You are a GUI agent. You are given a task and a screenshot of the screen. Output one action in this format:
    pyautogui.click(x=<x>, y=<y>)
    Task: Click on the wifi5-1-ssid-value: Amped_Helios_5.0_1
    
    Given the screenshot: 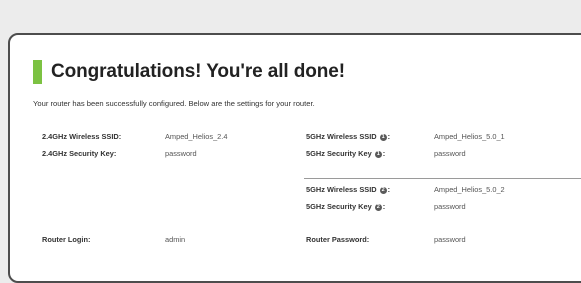 What is the action you would take?
    pyautogui.click(x=469, y=136)
    